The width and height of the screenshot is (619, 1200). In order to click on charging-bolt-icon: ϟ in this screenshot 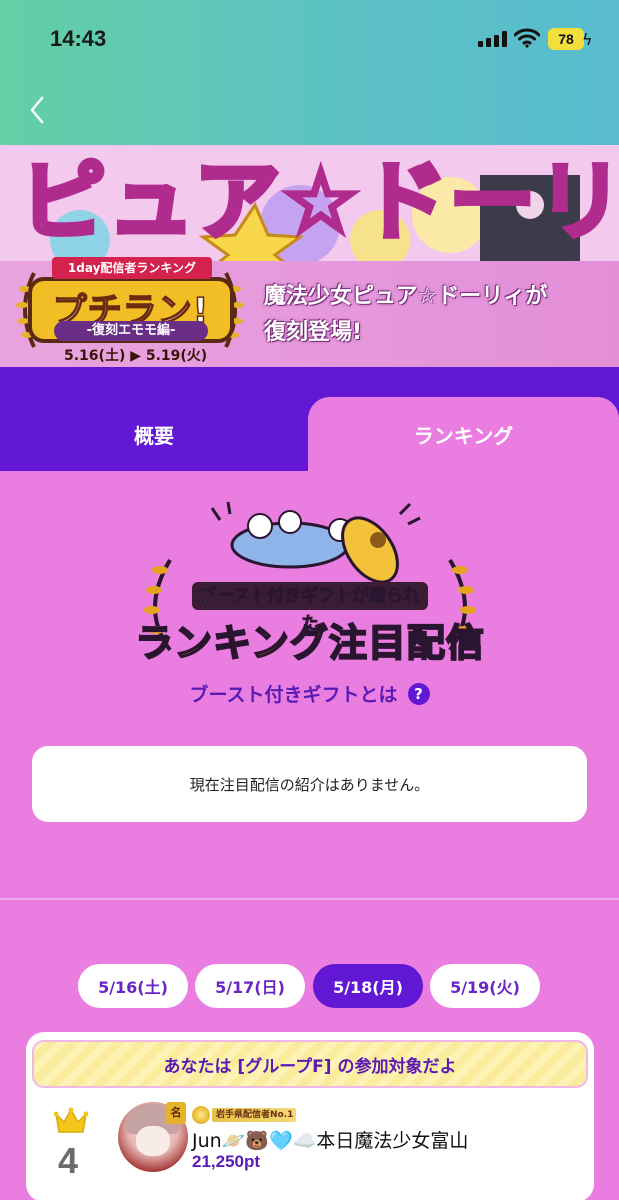, I will do `click(587, 39)`.